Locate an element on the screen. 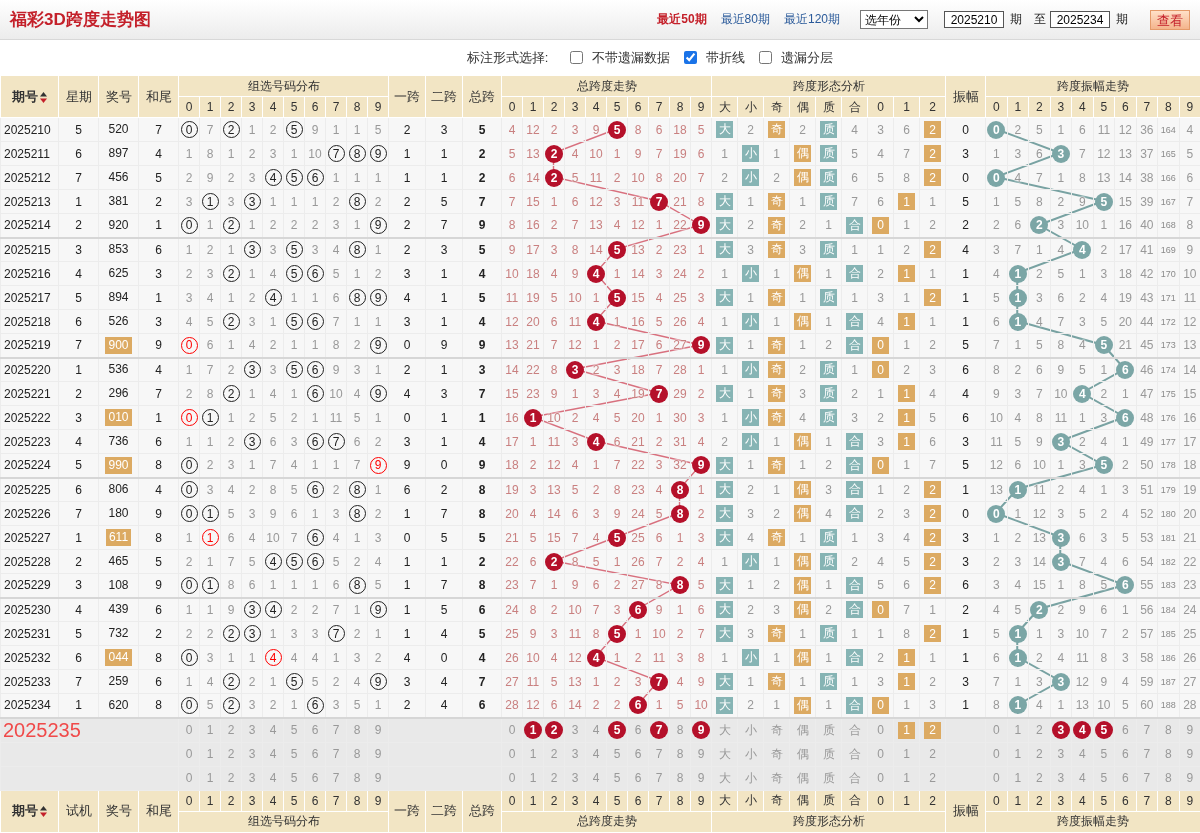  period-cell: 2025212 is located at coordinates (29, 177).